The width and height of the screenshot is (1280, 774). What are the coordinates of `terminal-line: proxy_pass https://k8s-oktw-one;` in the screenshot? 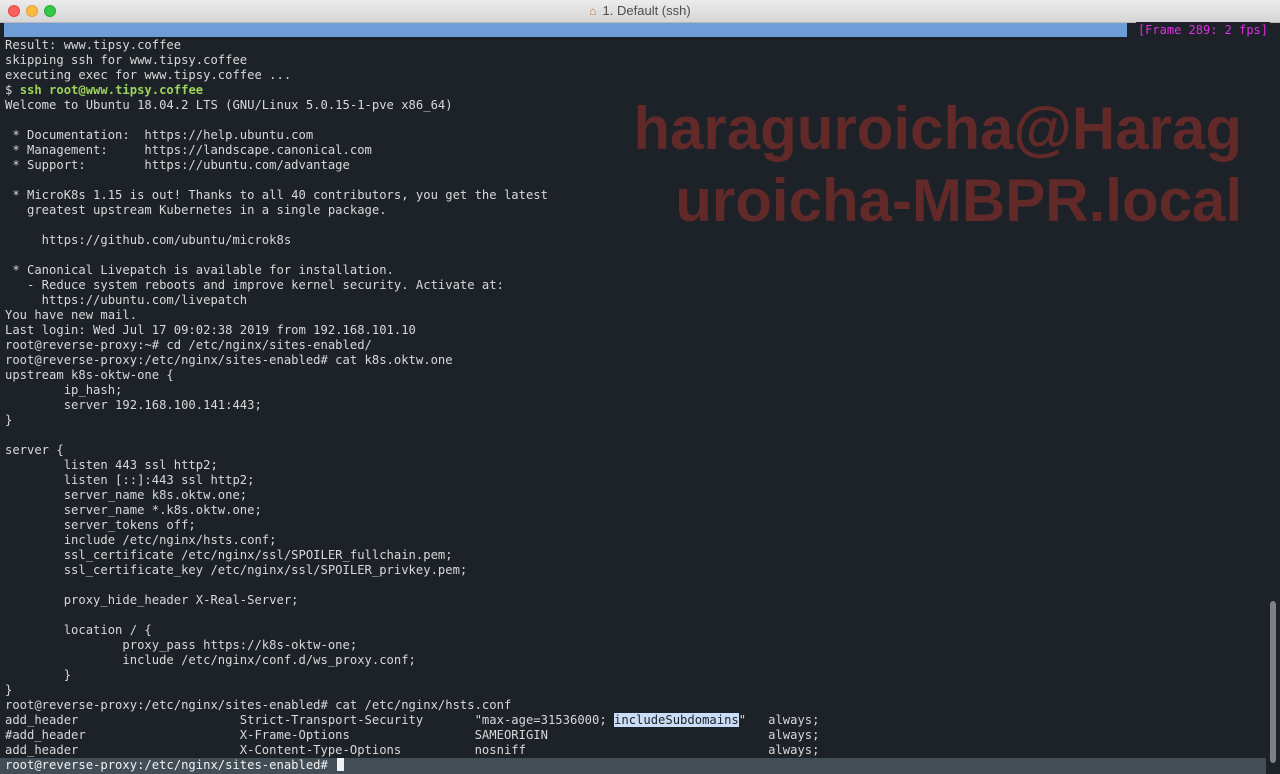 It's located at (181, 645).